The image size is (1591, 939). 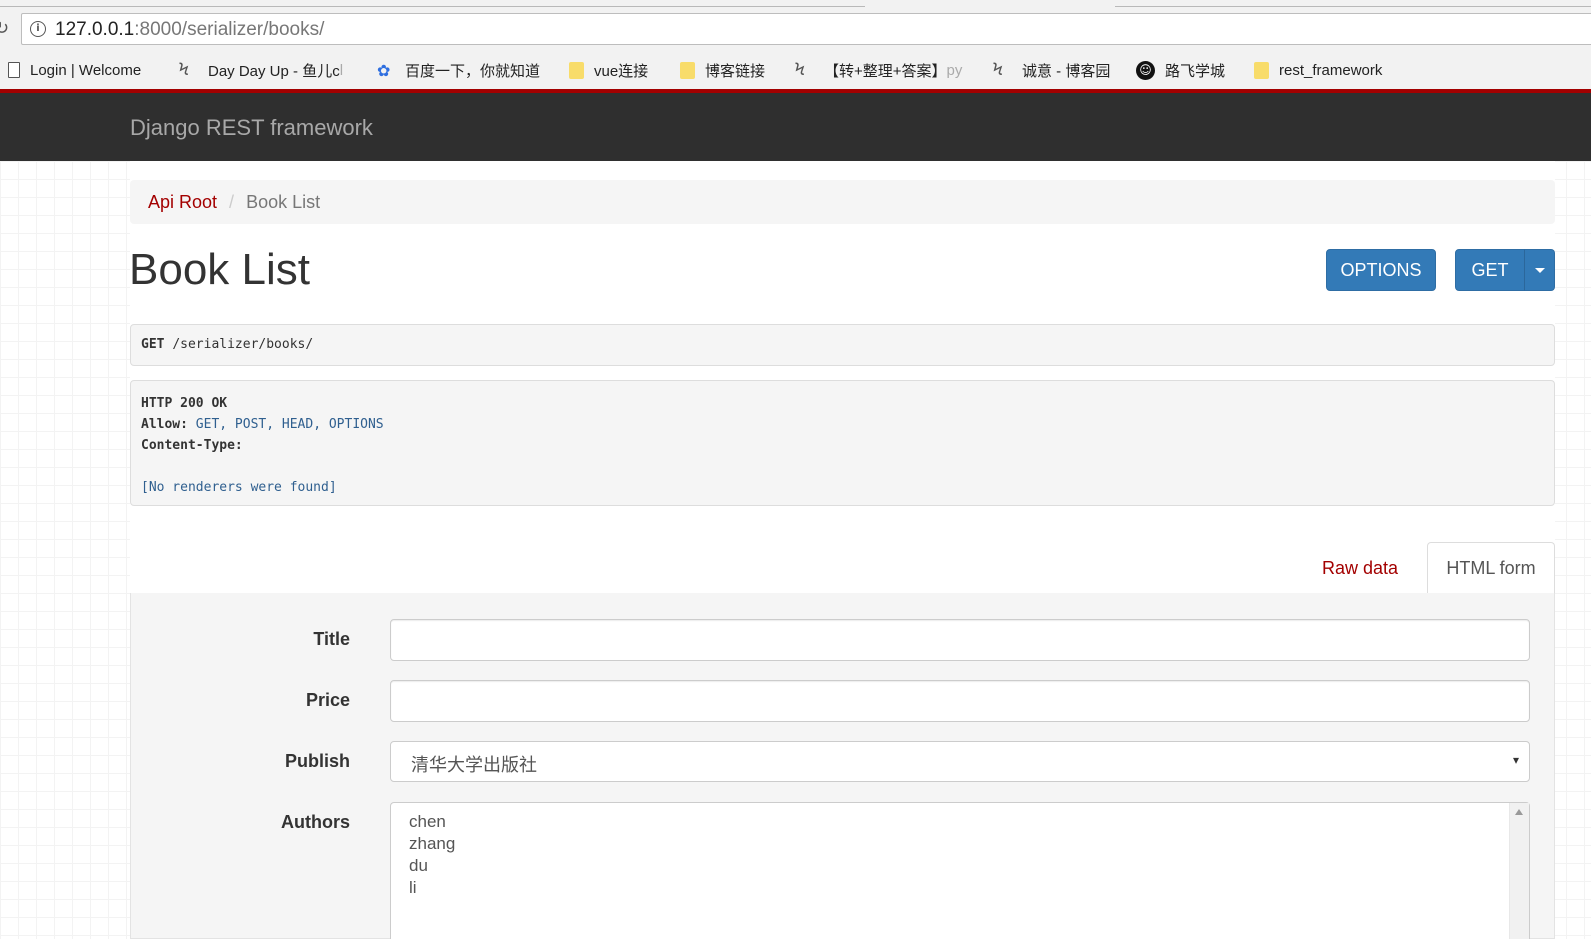 I want to click on bookmark-label: 百度一下，你就知道, so click(x=473, y=71).